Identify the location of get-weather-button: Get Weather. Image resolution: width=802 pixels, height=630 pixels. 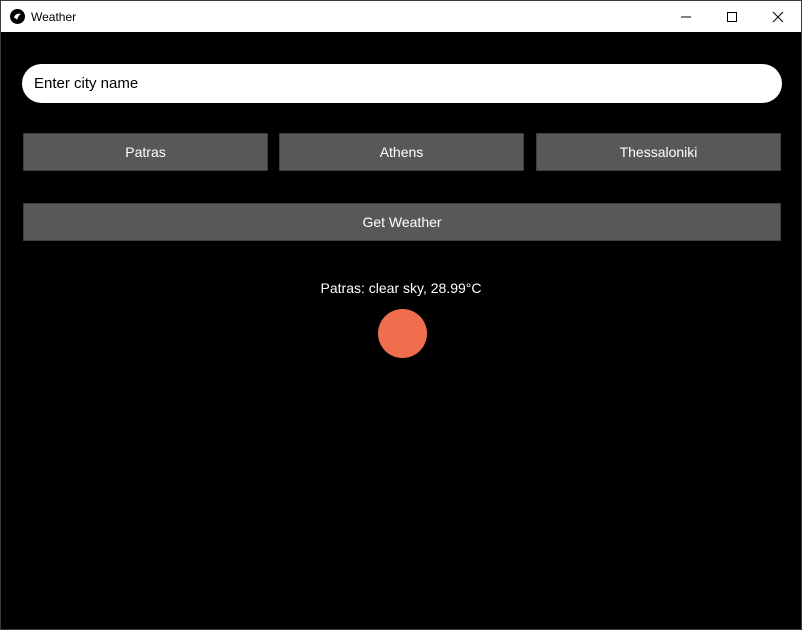
(402, 222).